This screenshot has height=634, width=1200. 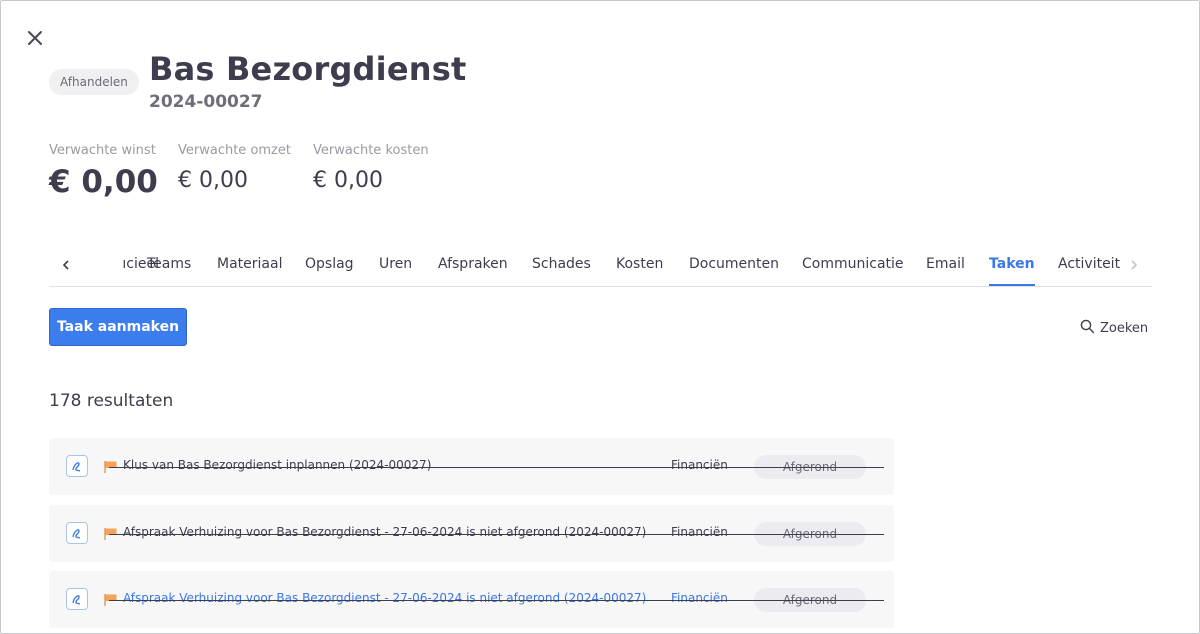 What do you see at coordinates (734, 270) in the screenshot?
I see `tab-documenten: Documenten` at bounding box center [734, 270].